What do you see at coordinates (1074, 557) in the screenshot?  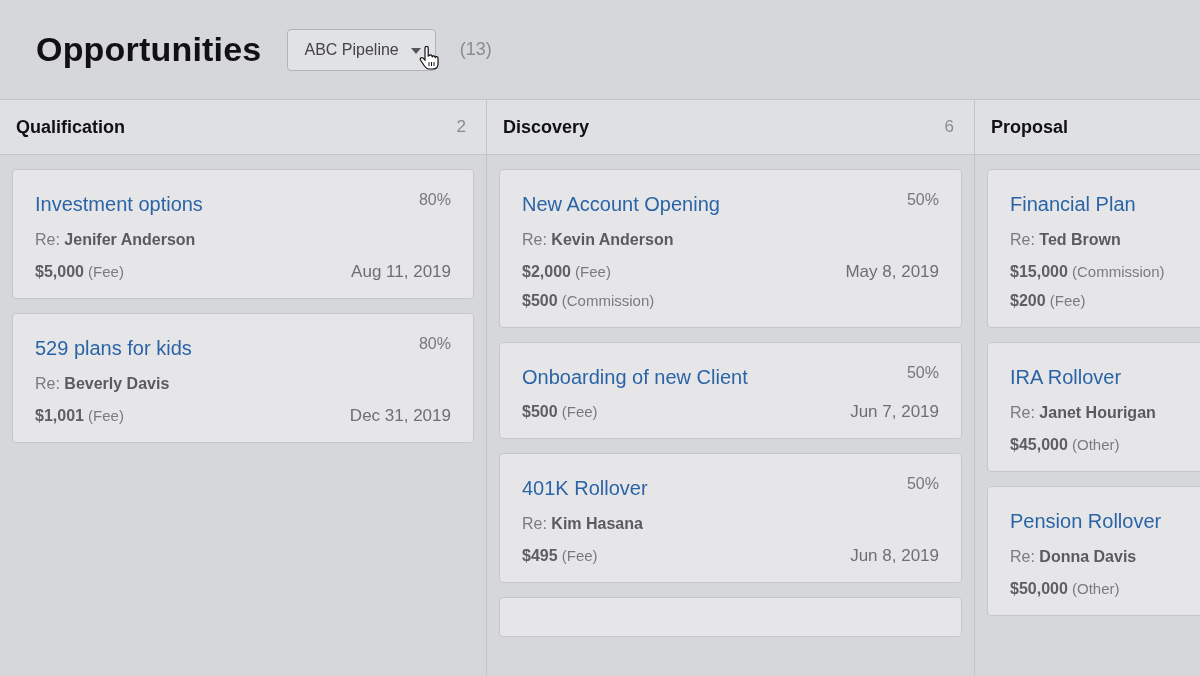 I see `contact-line: Re: Donna Davis` at bounding box center [1074, 557].